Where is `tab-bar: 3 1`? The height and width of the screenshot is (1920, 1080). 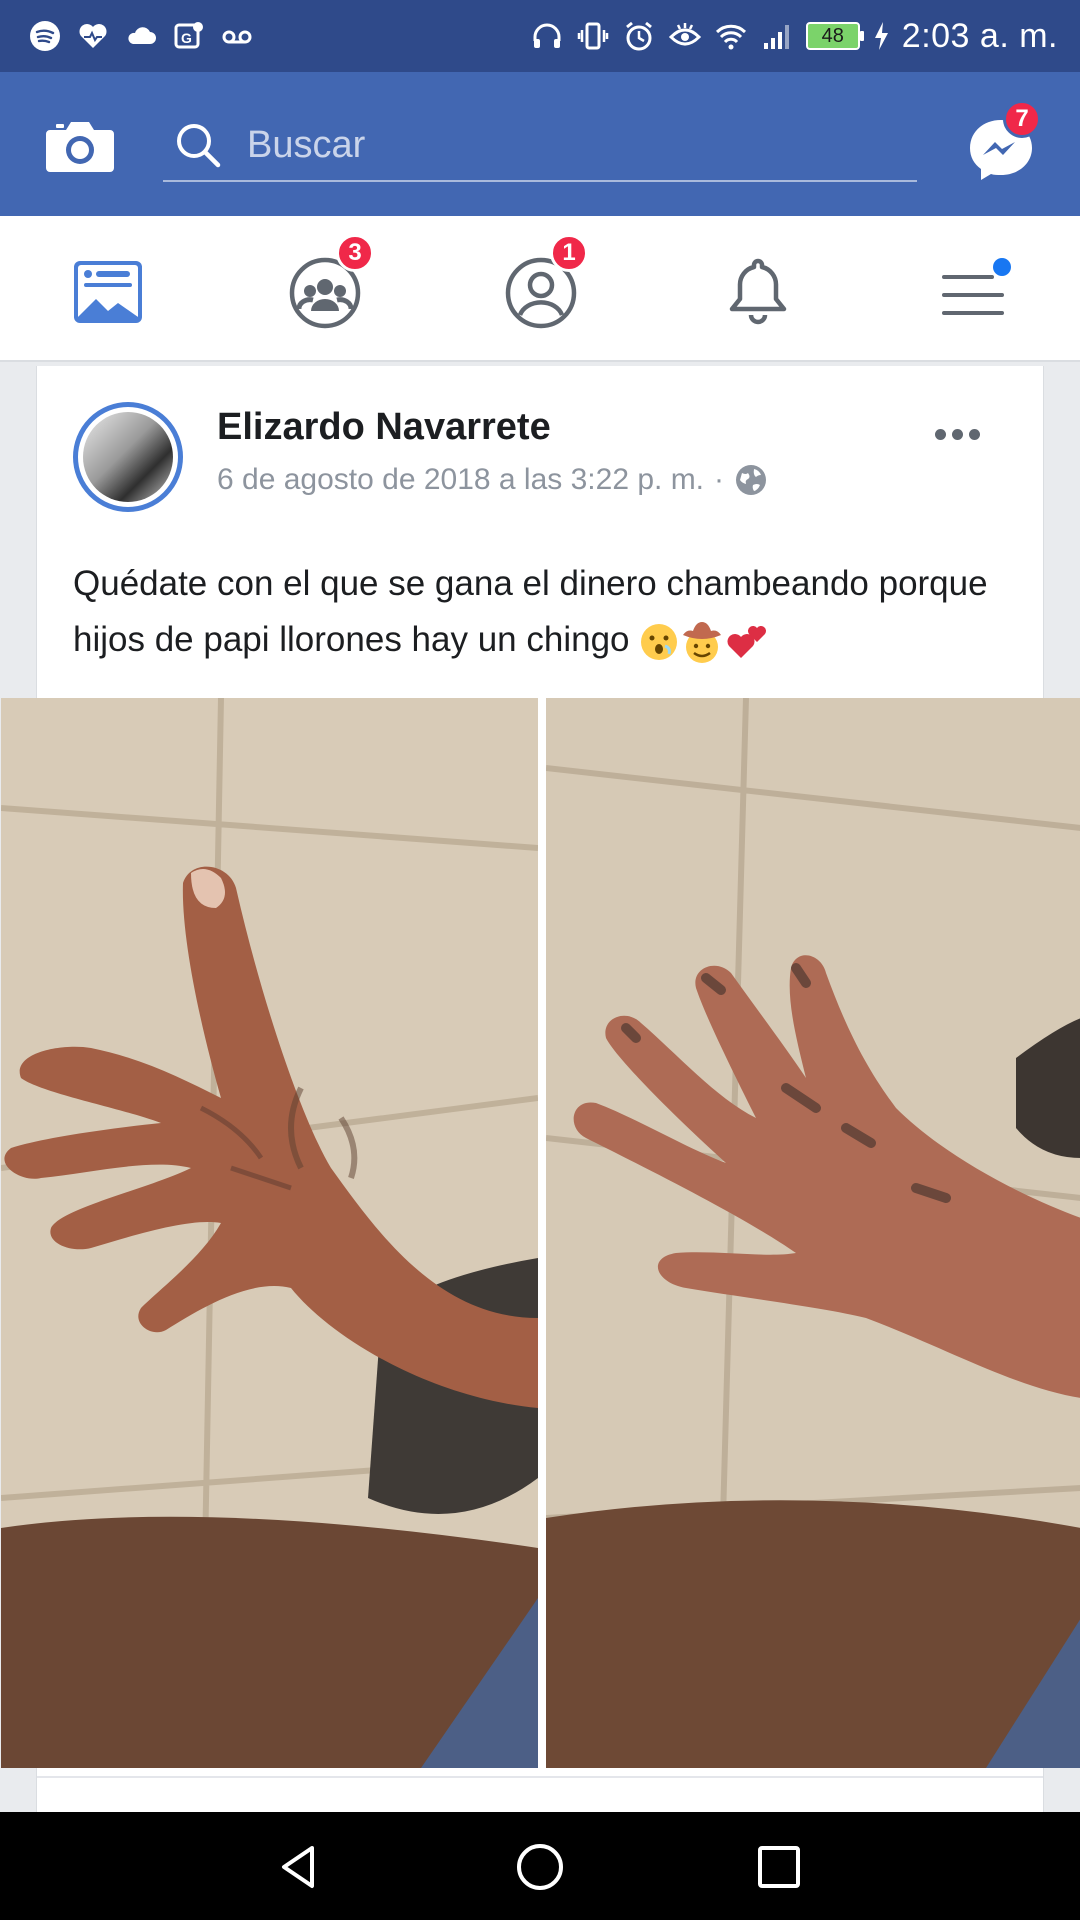
tab-bar: 3 1 is located at coordinates (540, 289).